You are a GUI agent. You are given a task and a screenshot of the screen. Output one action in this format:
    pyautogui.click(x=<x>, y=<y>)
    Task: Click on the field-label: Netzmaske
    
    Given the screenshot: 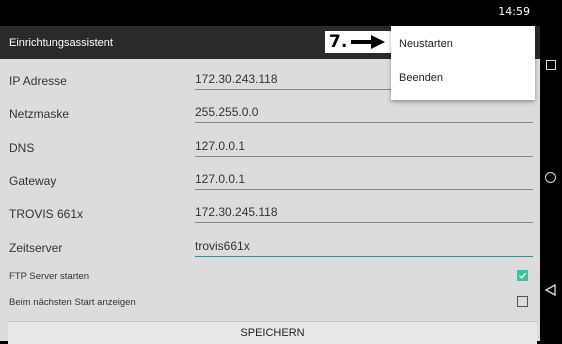 What is the action you would take?
    pyautogui.click(x=39, y=114)
    